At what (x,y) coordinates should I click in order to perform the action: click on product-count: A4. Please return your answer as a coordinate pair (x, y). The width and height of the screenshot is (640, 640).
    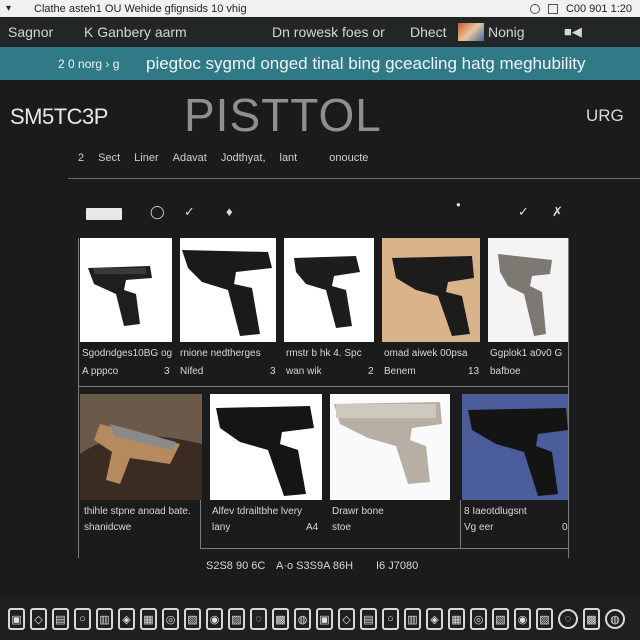
    Looking at the image, I should click on (312, 527).